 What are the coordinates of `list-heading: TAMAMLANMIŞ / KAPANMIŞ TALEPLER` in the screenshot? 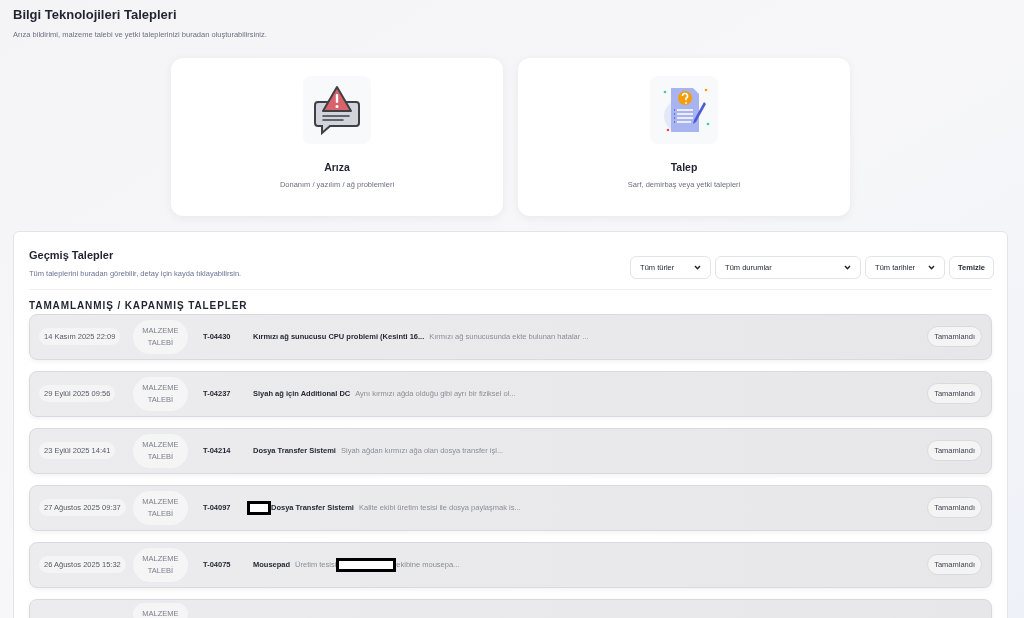 It's located at (139, 305).